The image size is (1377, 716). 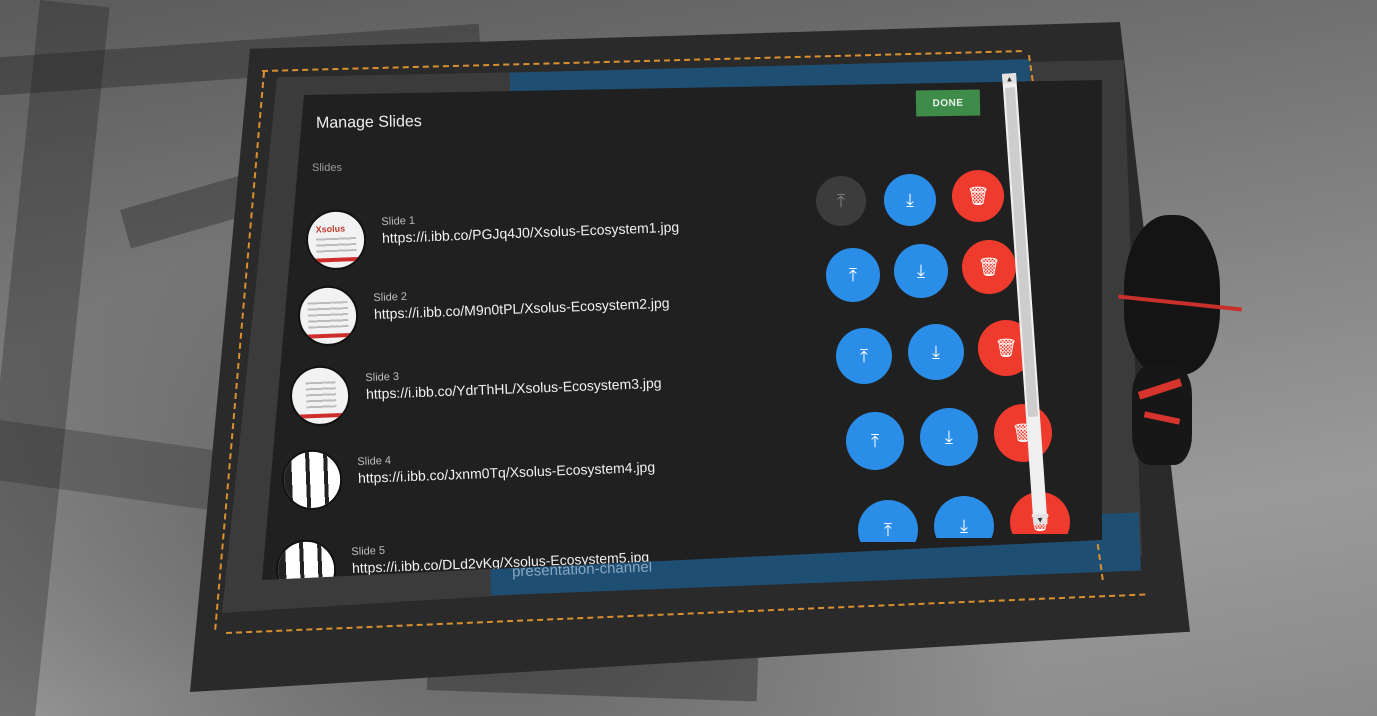 What do you see at coordinates (368, 551) in the screenshot?
I see `slide-name: Slide 5` at bounding box center [368, 551].